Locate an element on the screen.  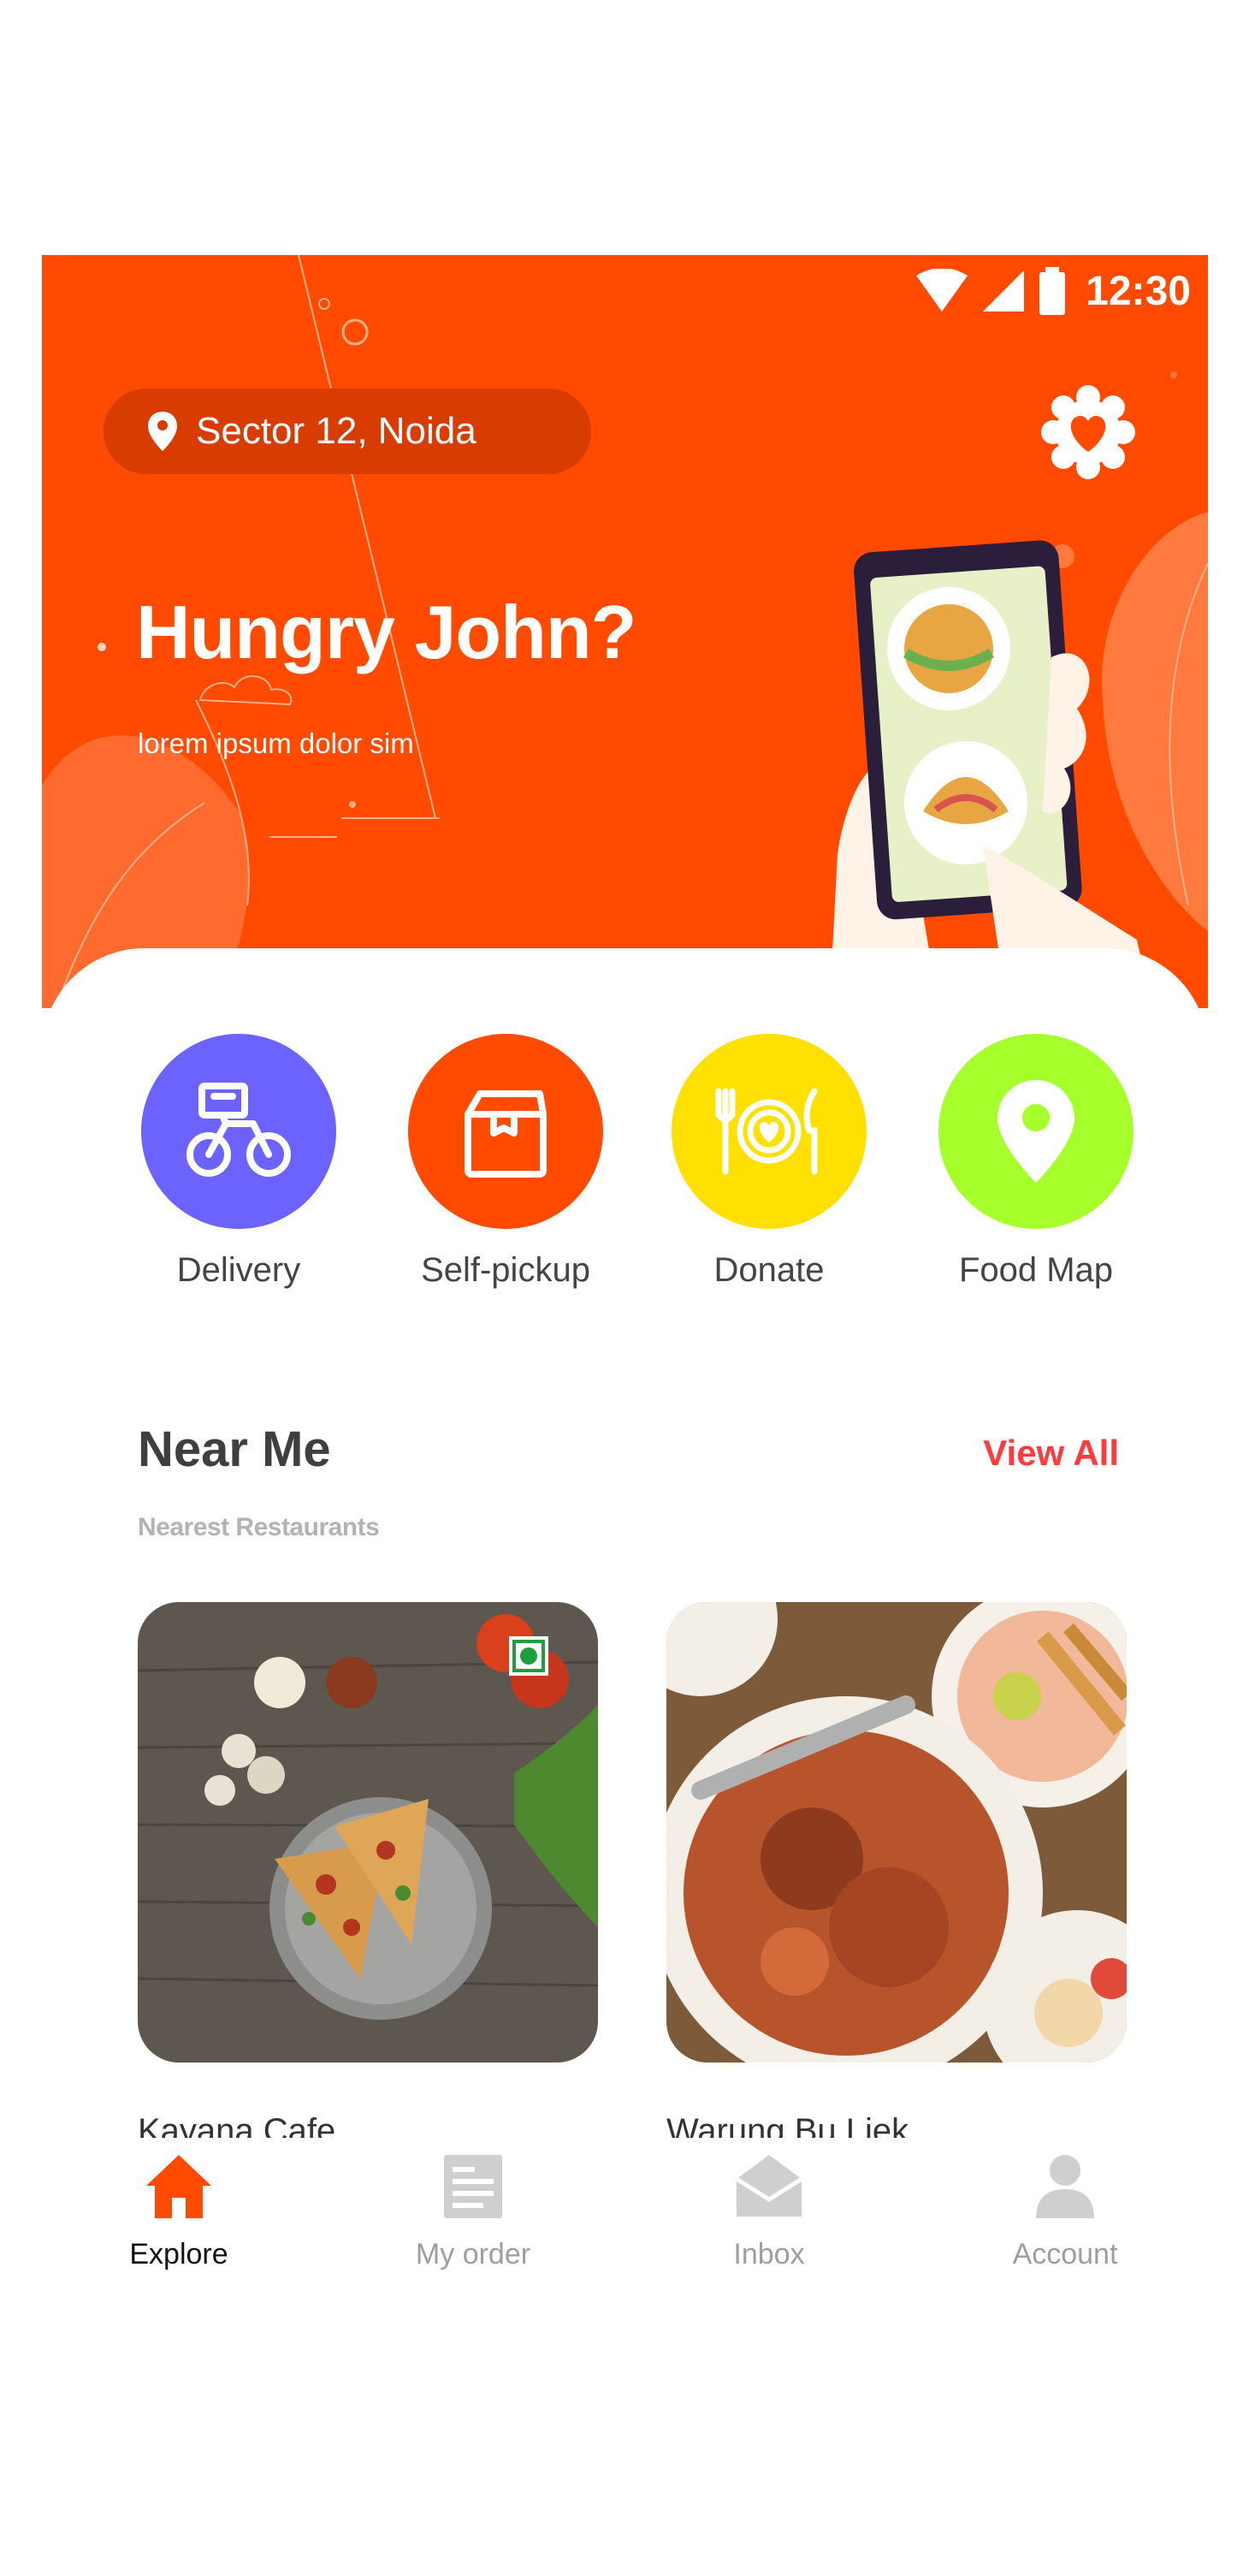
category-food-map: Food Map is located at coordinates (1036, 1162).